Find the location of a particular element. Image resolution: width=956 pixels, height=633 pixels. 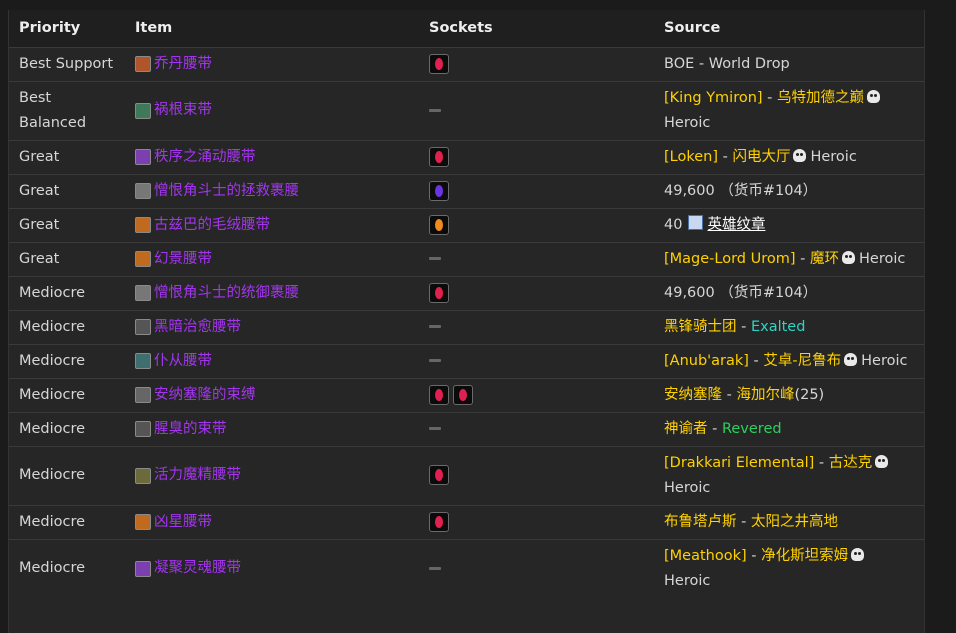

item-name: 黑暗治愈腰带 is located at coordinates (197, 327).